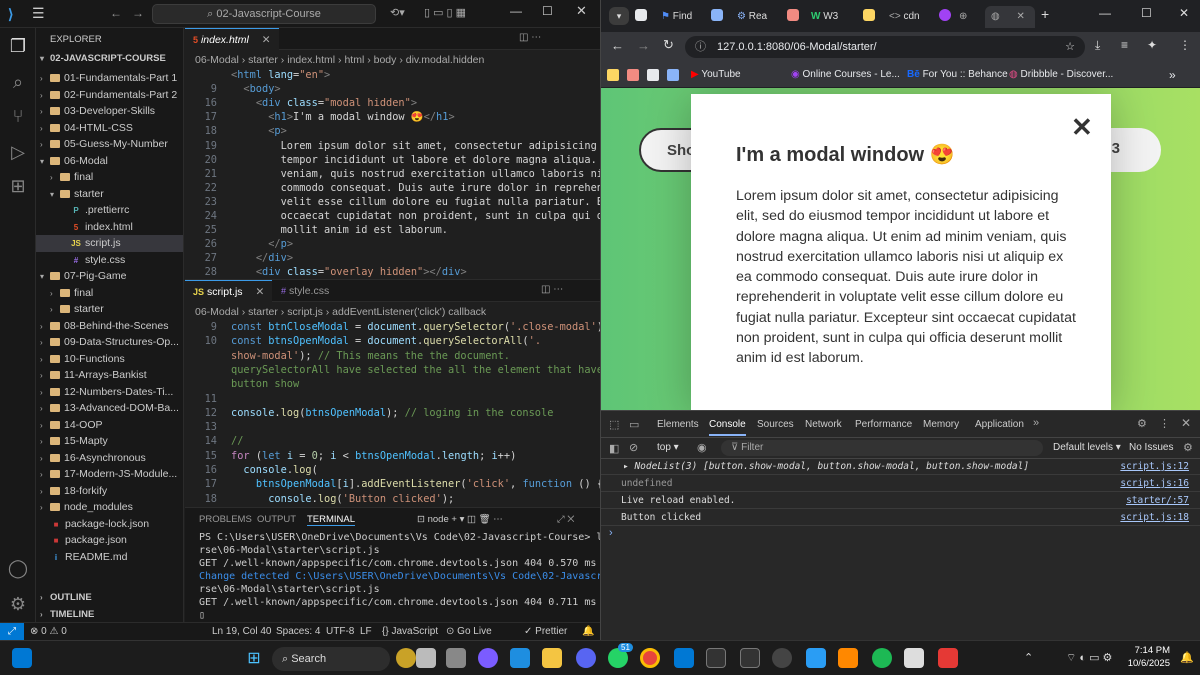 This screenshot has width=1200, height=675. What do you see at coordinates (1097, 45) in the screenshot?
I see `download-icon: ⤓` at bounding box center [1097, 45].